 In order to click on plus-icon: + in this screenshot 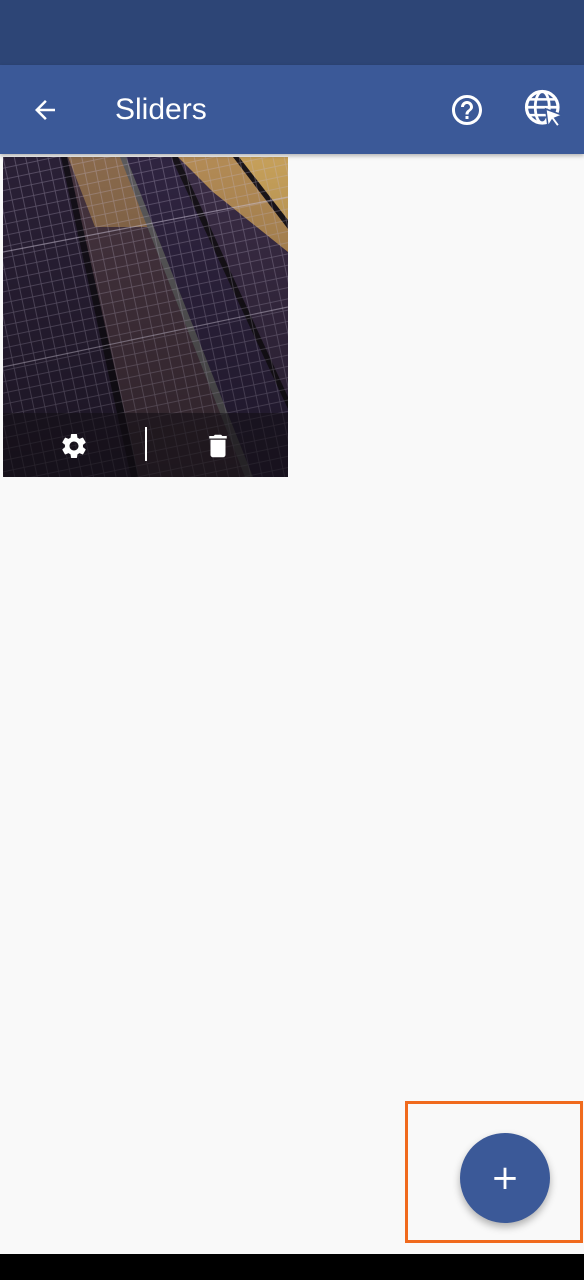, I will do `click(505, 1178)`.